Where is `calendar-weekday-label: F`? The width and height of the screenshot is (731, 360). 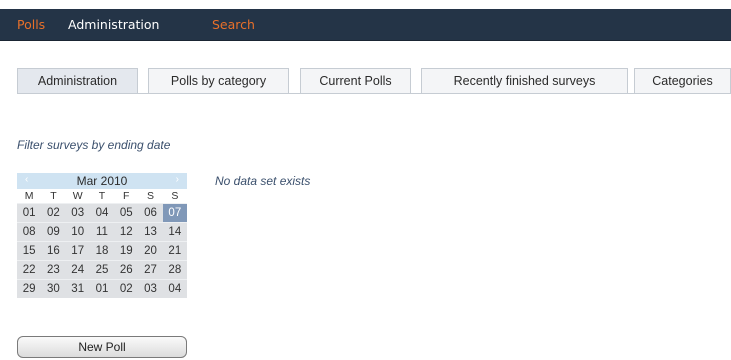 calendar-weekday-label: F is located at coordinates (126, 196).